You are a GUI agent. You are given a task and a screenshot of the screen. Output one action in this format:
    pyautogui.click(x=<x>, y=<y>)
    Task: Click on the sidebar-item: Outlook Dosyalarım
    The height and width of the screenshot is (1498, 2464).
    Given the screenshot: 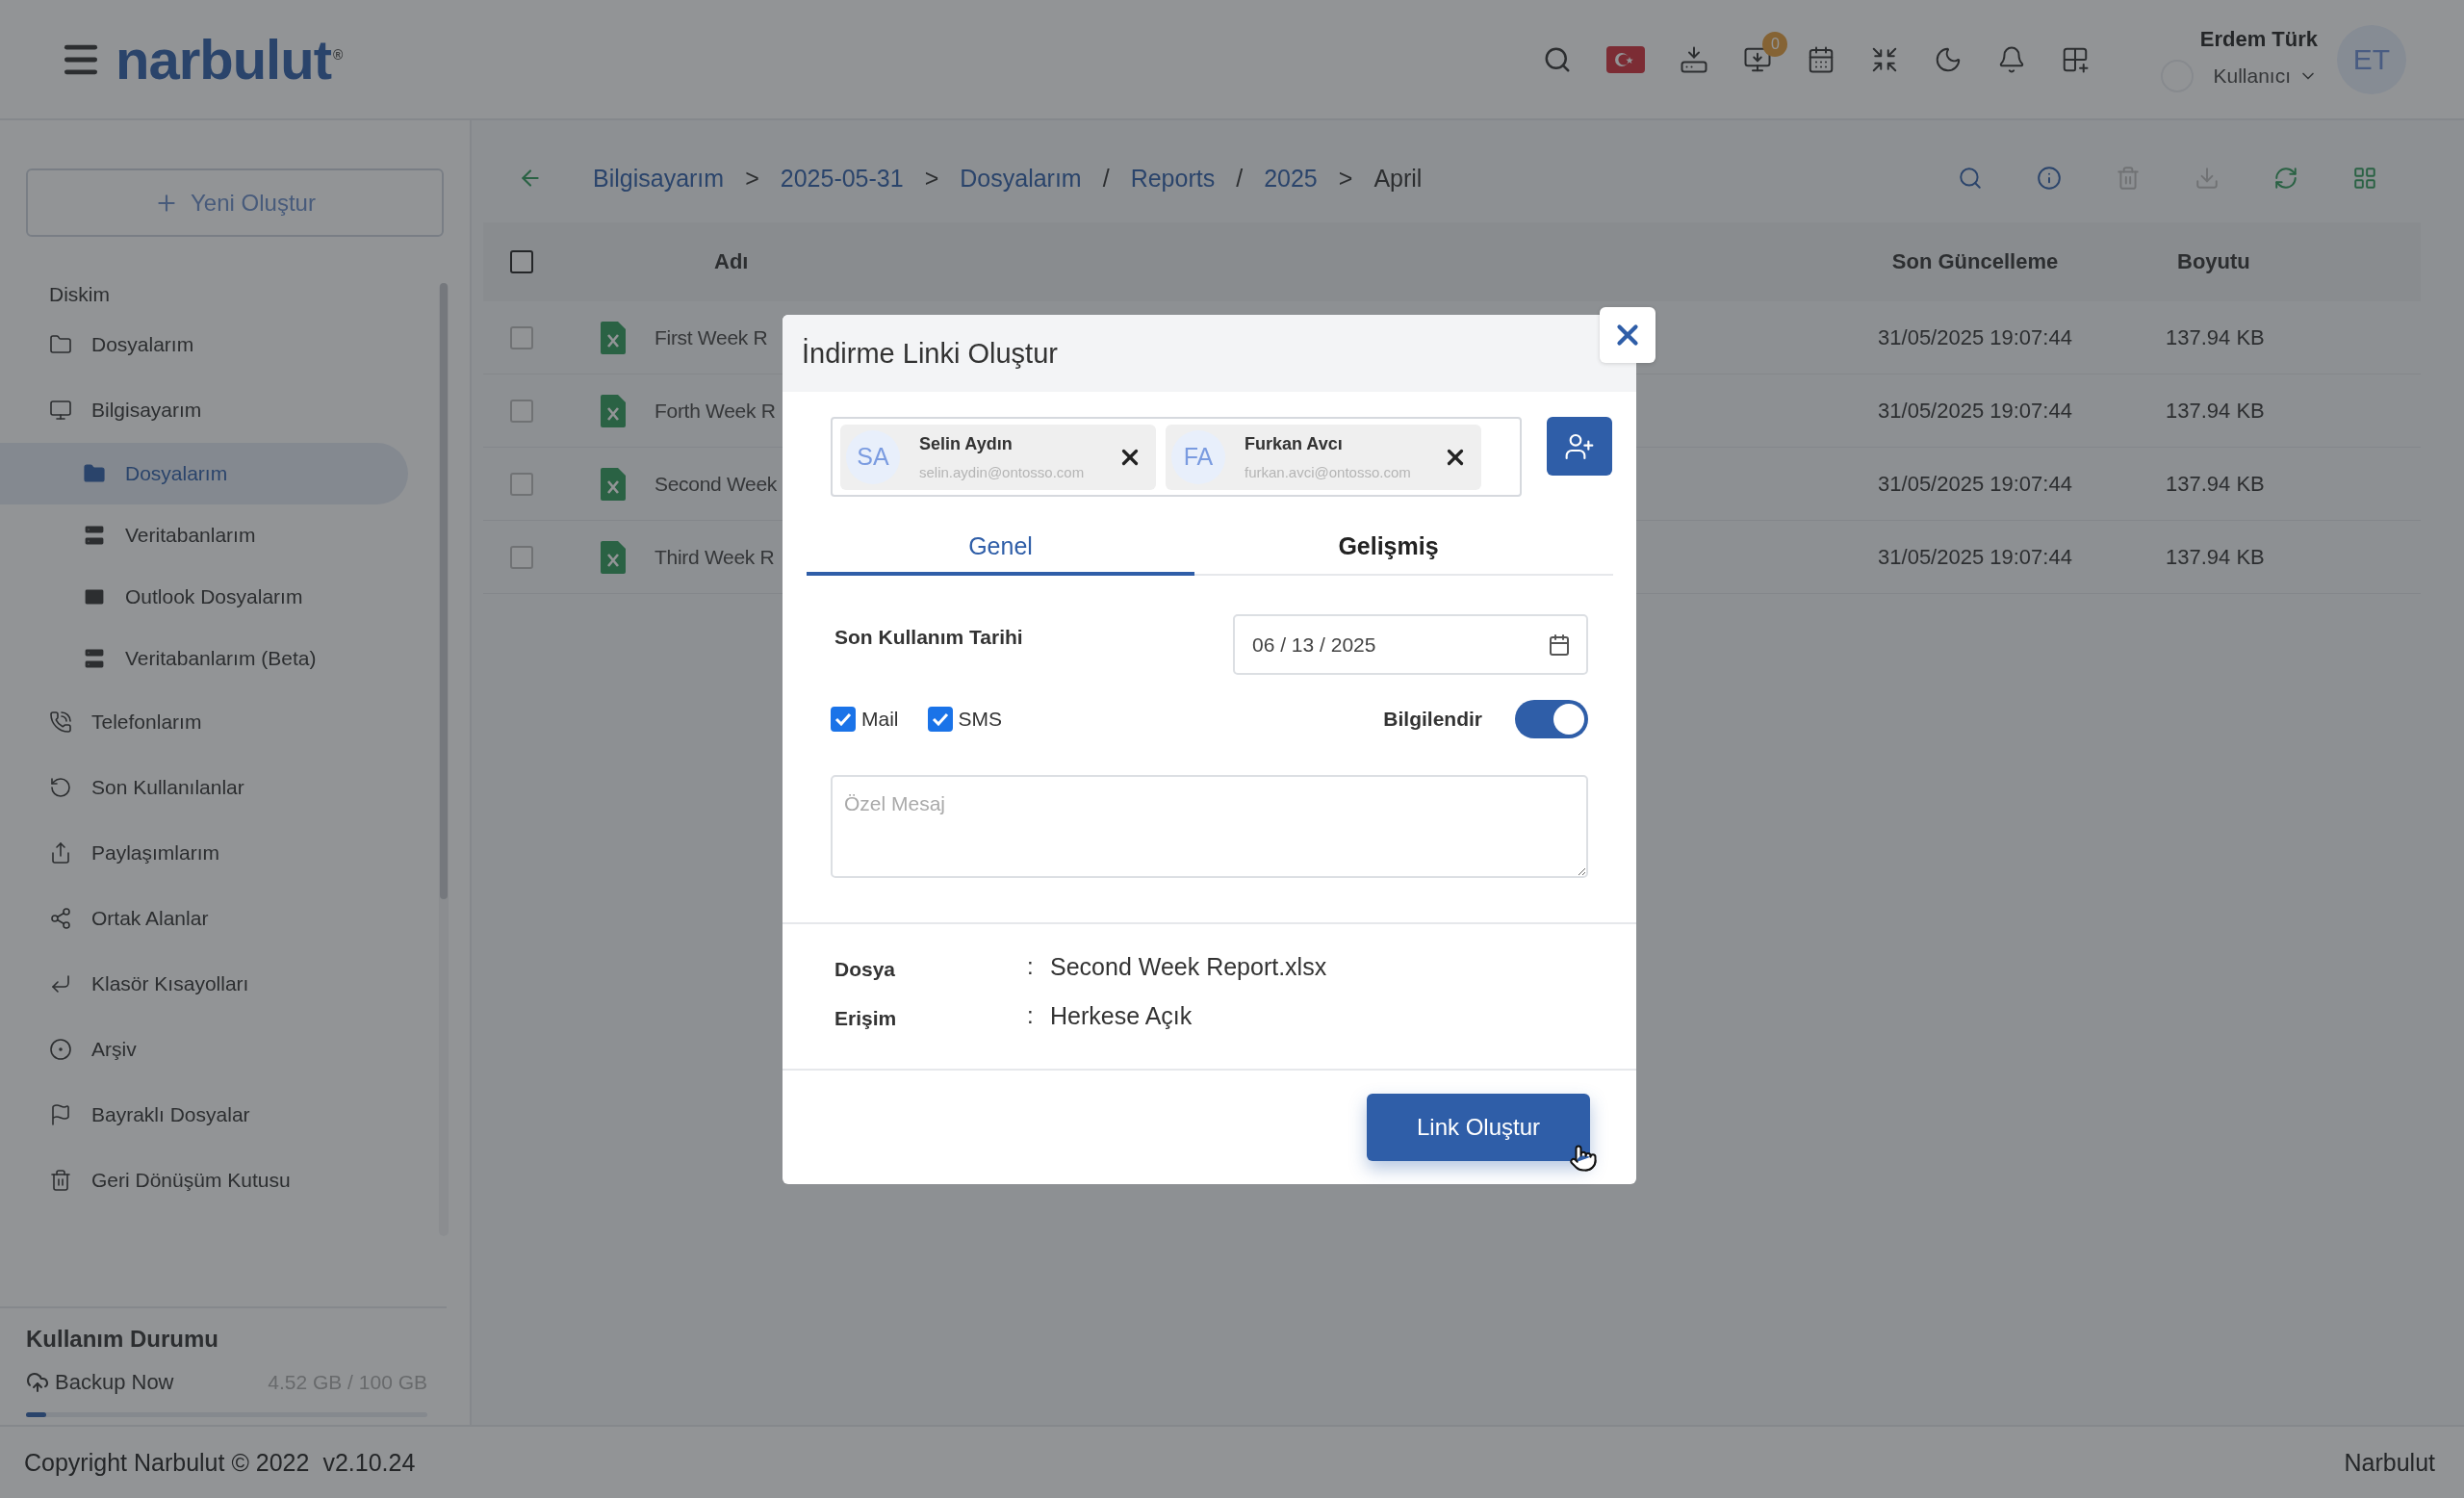 What is the action you would take?
    pyautogui.click(x=219, y=597)
    